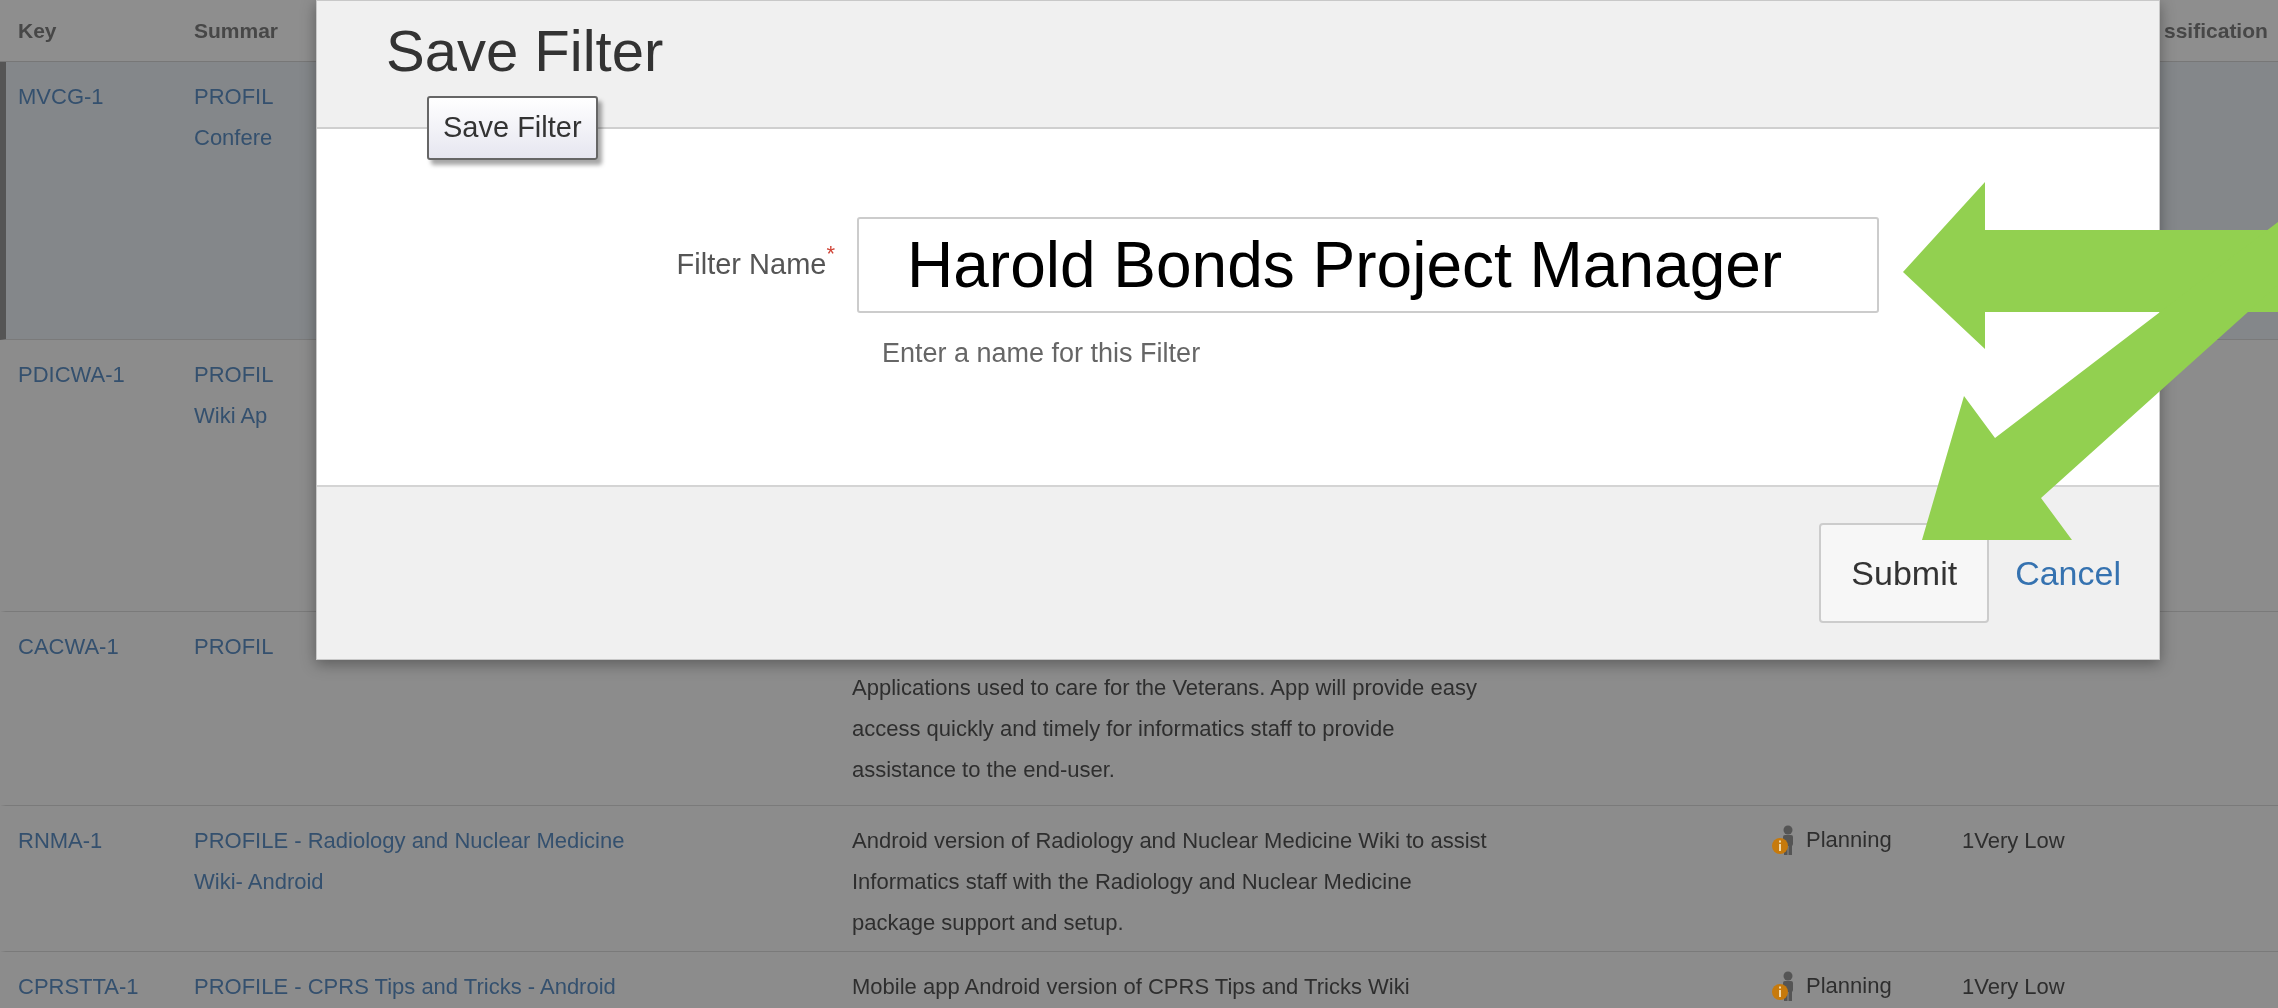 Image resolution: width=2278 pixels, height=1008 pixels. What do you see at coordinates (1368, 265) in the screenshot?
I see `filter-name-input: Harold Bonds Project Manager` at bounding box center [1368, 265].